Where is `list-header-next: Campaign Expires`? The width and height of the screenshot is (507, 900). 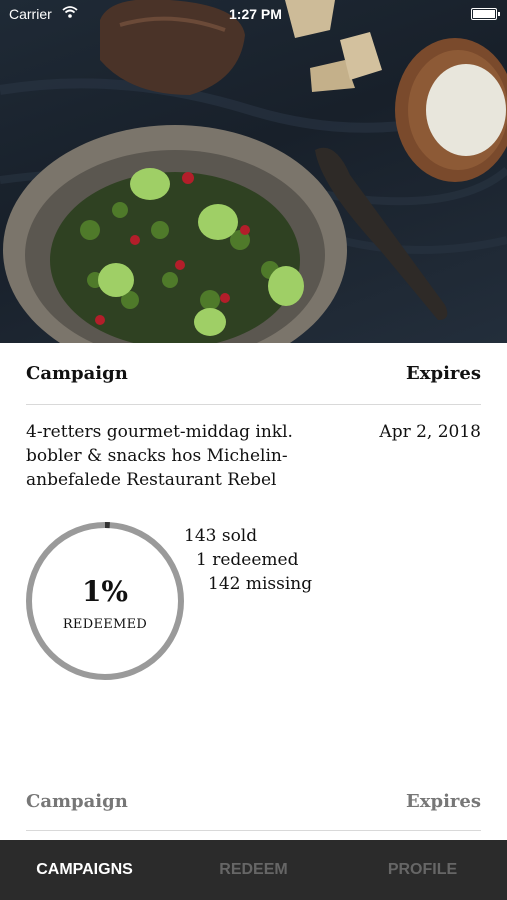 list-header-next: Campaign Expires is located at coordinates (253, 802).